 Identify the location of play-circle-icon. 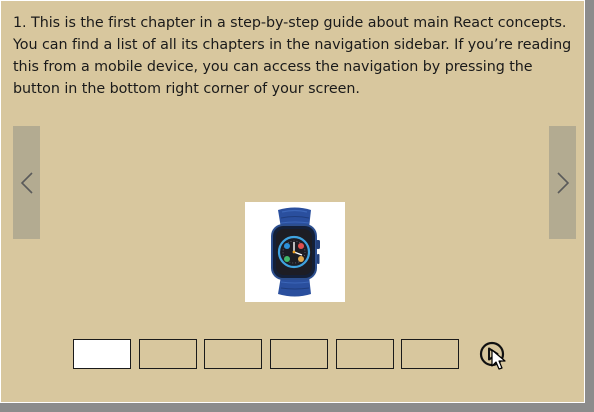
(492, 354).